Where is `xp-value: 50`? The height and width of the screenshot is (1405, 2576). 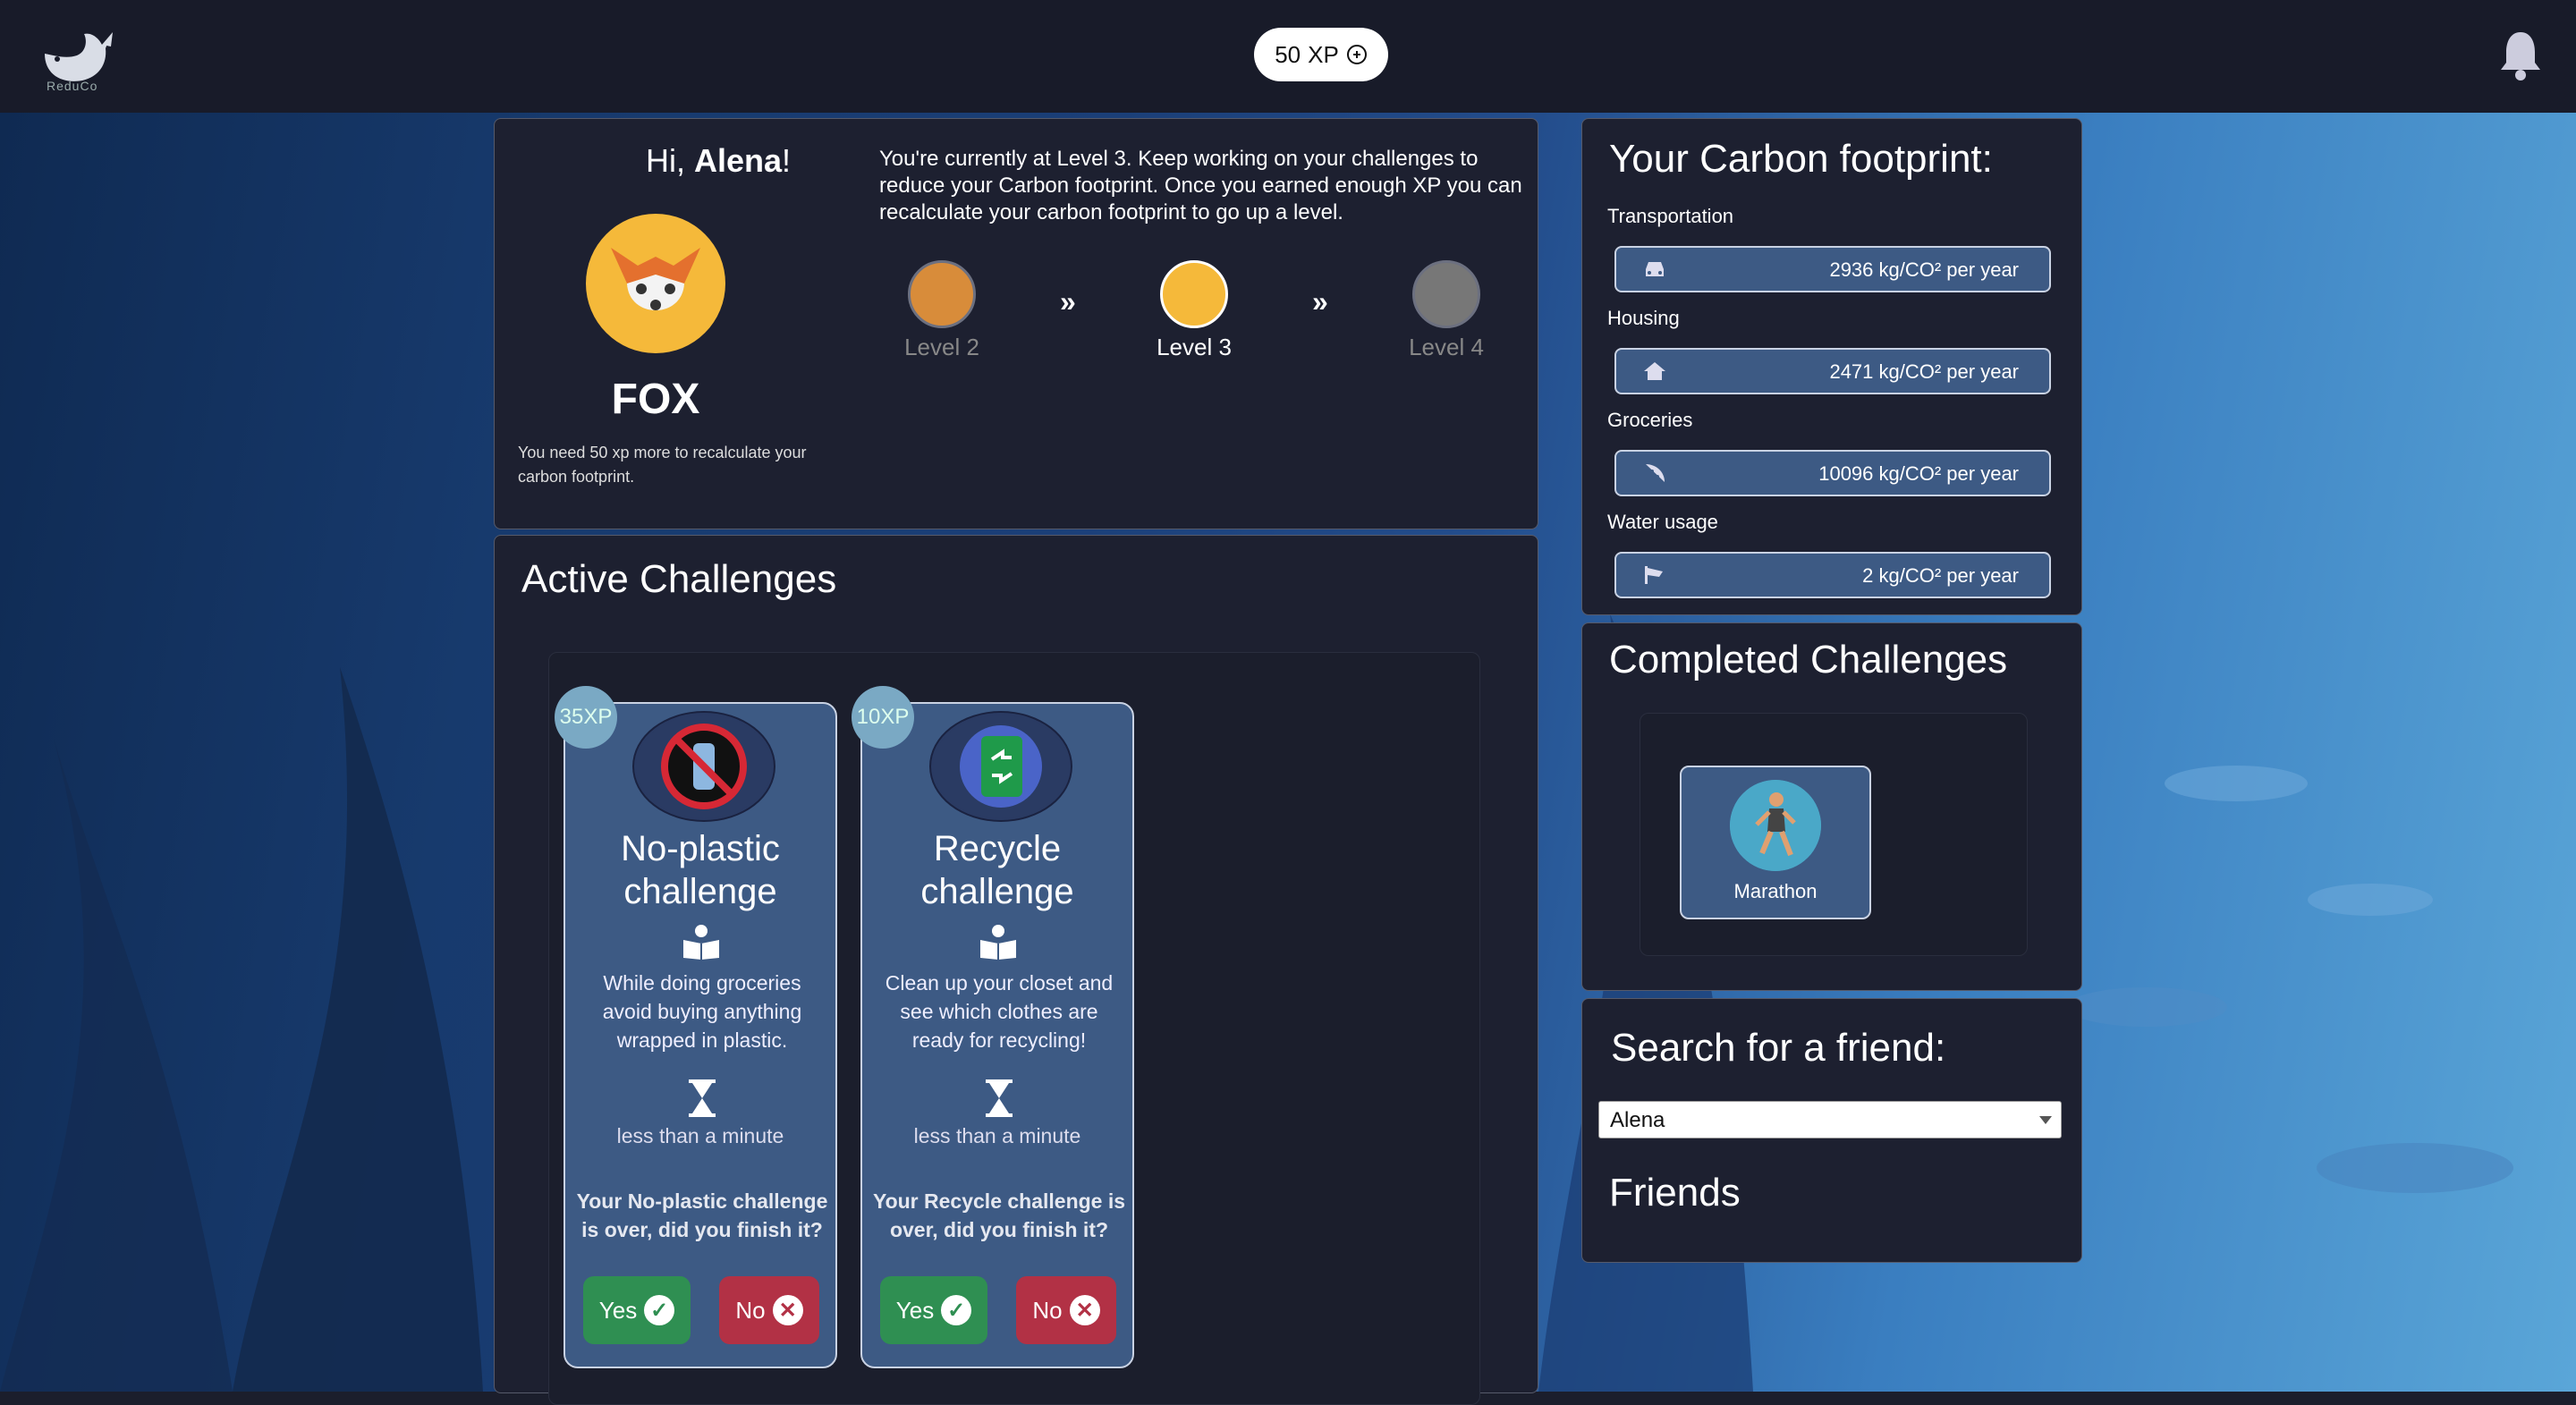
xp-value: 50 is located at coordinates (1288, 54).